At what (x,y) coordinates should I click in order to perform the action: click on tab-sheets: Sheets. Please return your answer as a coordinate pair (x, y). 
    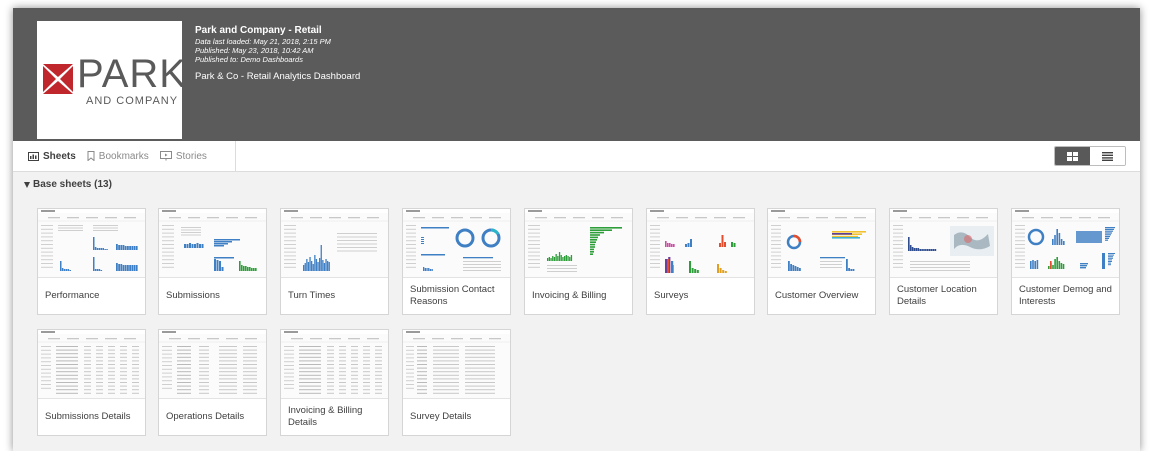
    Looking at the image, I should click on (52, 156).